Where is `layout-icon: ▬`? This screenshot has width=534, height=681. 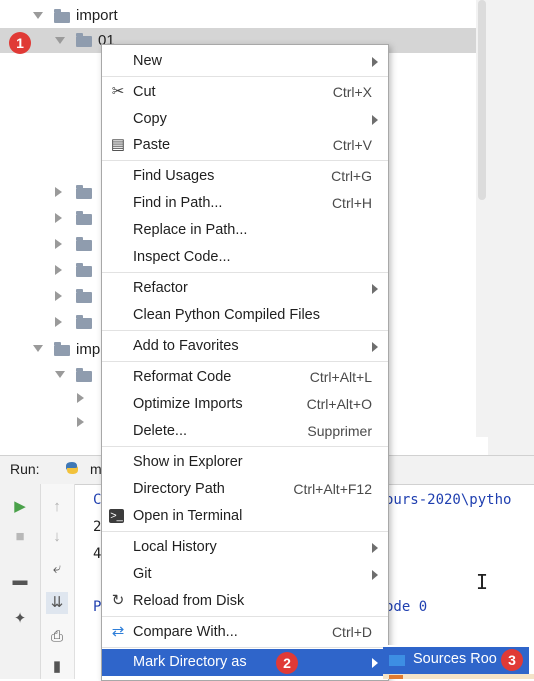 layout-icon: ▬ is located at coordinates (20, 581).